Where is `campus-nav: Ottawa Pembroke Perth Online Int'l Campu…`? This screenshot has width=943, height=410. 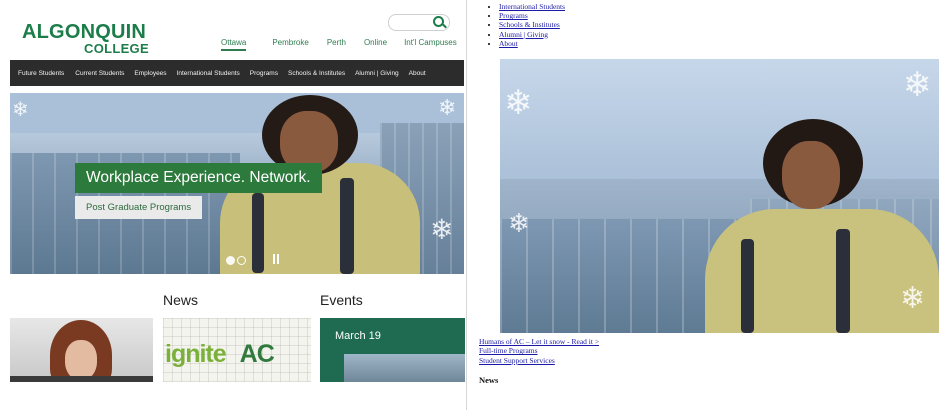
campus-nav: Ottawa Pembroke Perth Online Int'l Campu… is located at coordinates (335, 44).